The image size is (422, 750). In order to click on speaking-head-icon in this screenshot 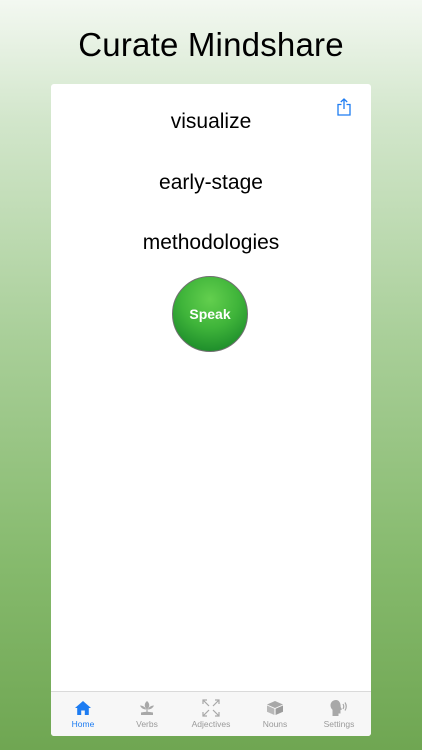, I will do `click(339, 707)`.